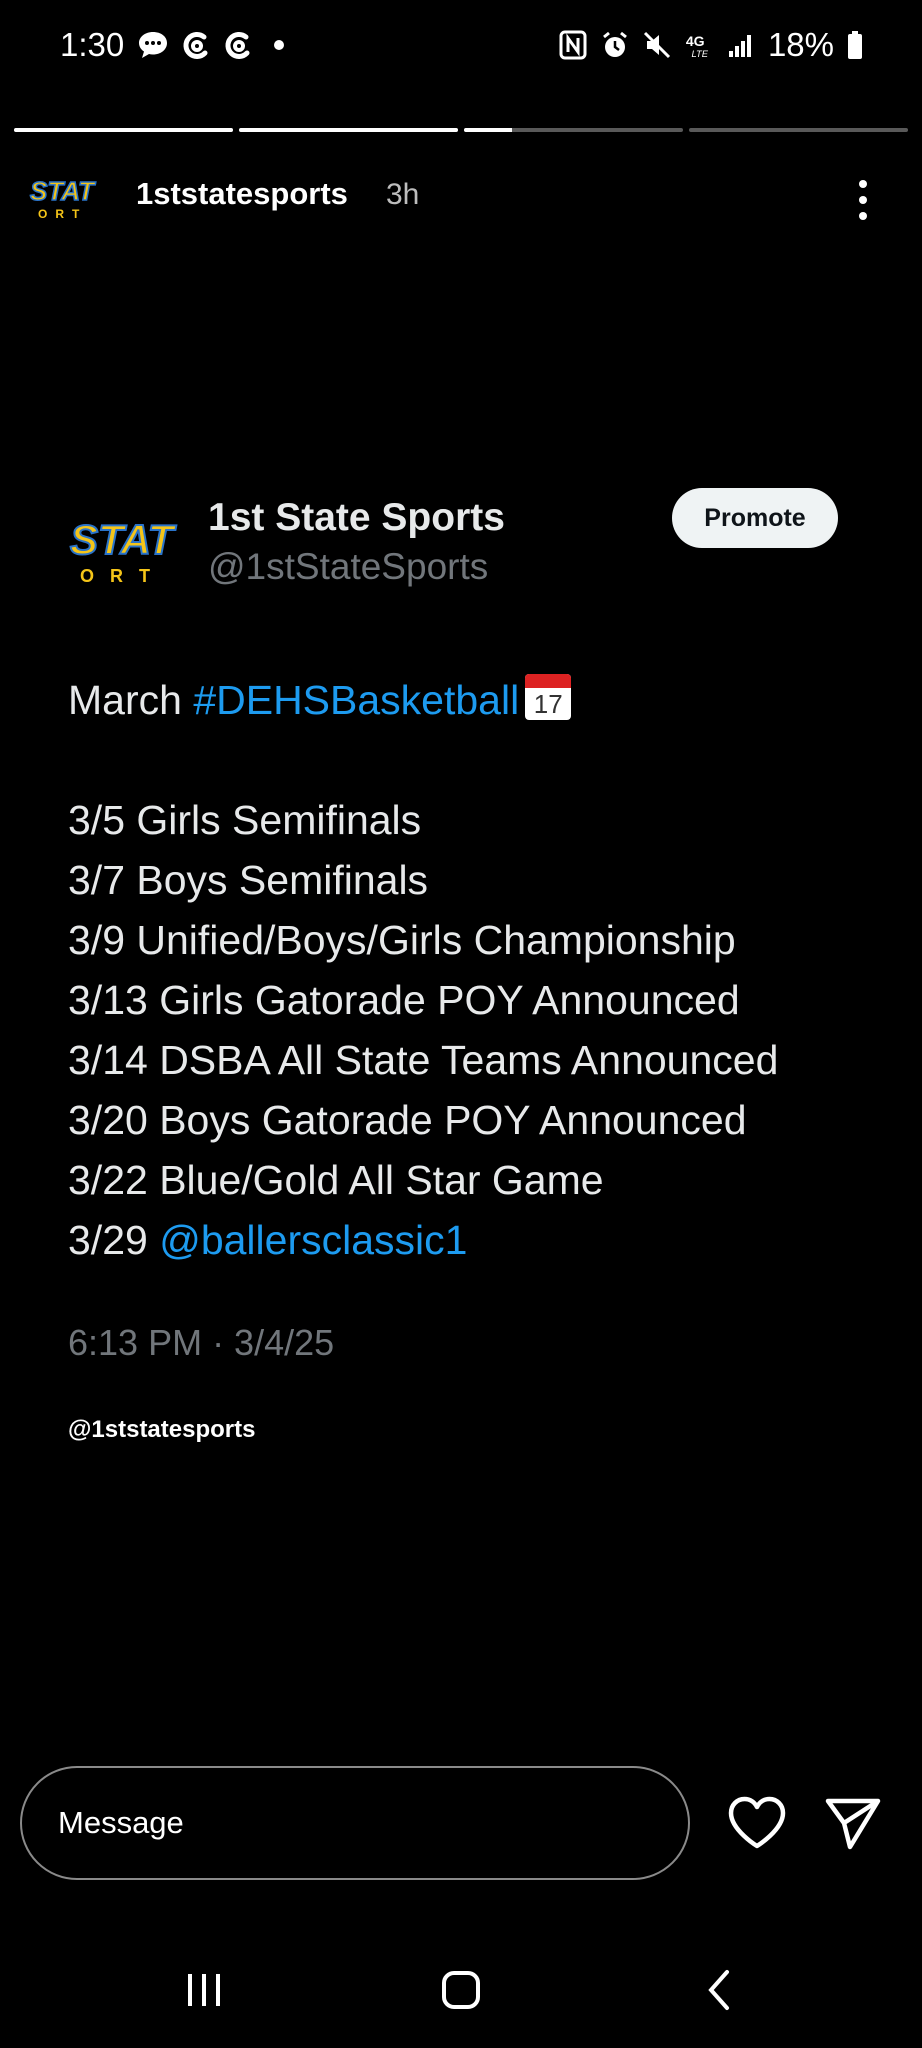 The height and width of the screenshot is (2048, 922). Describe the element at coordinates (863, 200) in the screenshot. I see `more-options-icon` at that location.